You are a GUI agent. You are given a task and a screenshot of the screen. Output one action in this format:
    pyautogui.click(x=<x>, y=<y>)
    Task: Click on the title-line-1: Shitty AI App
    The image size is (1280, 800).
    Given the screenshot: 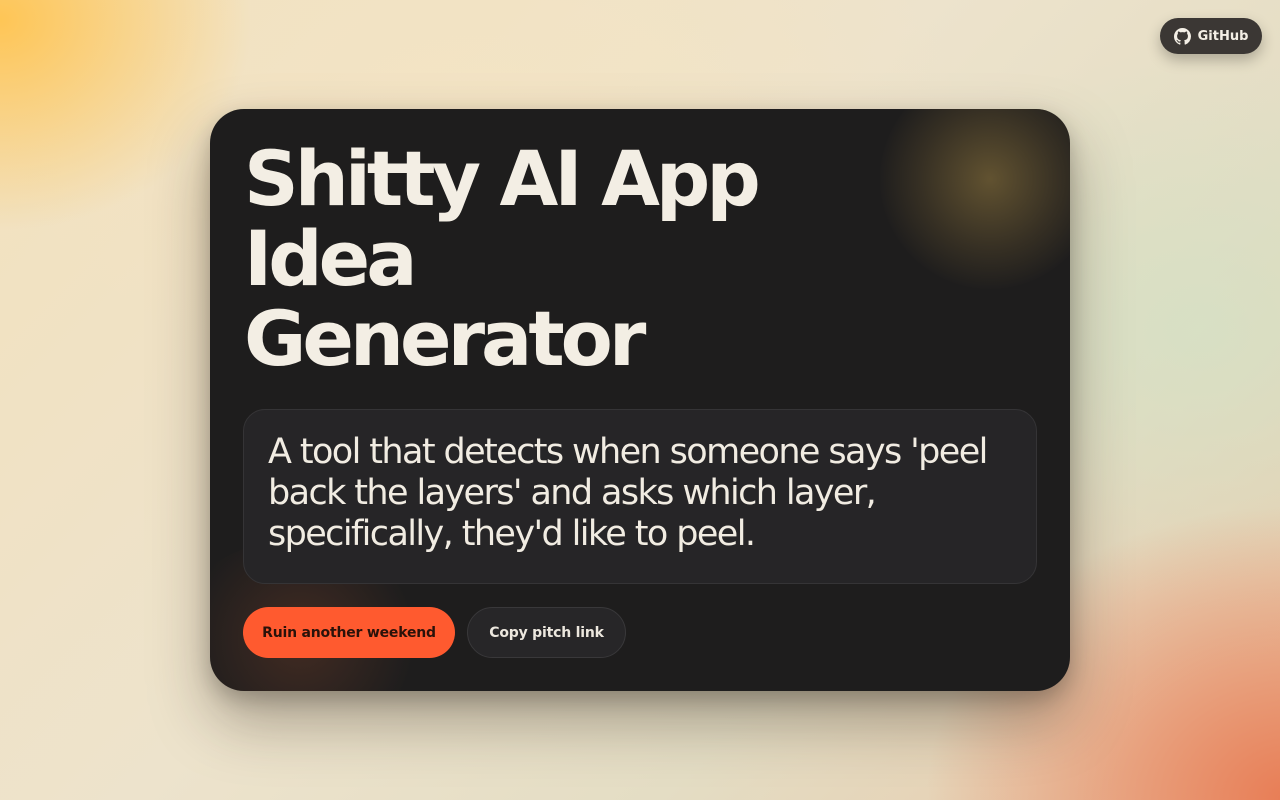 What is the action you would take?
    pyautogui.click(x=502, y=178)
    